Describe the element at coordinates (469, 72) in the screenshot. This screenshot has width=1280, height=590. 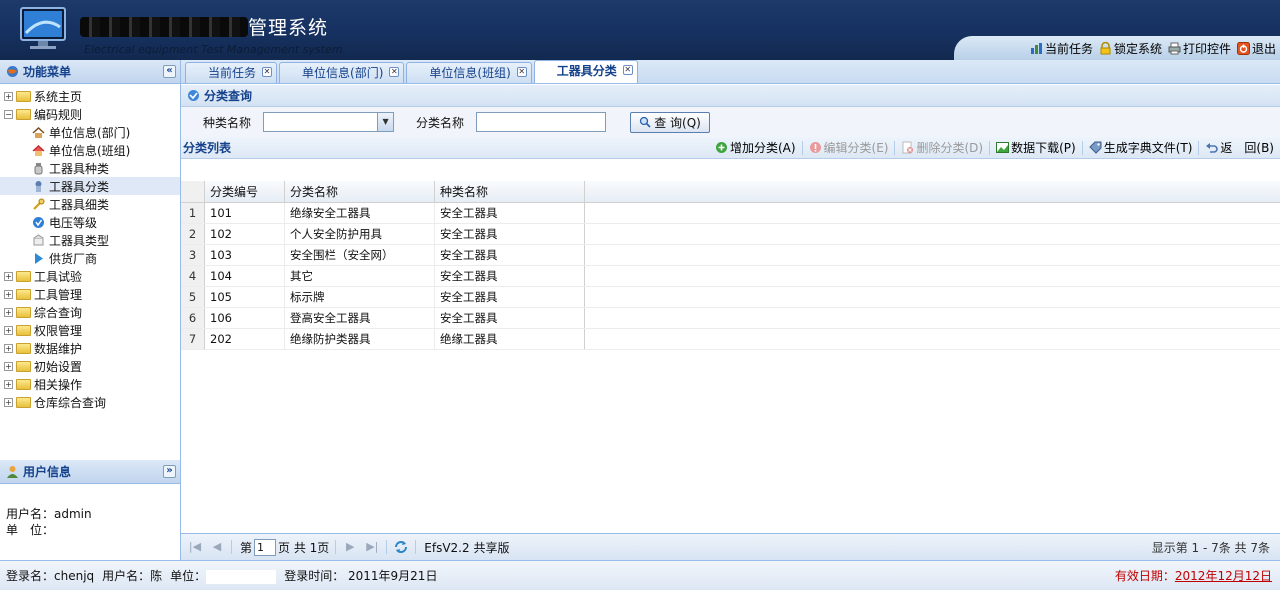
I see `tab-unit-team: 单位信息(班组) ✕` at that location.